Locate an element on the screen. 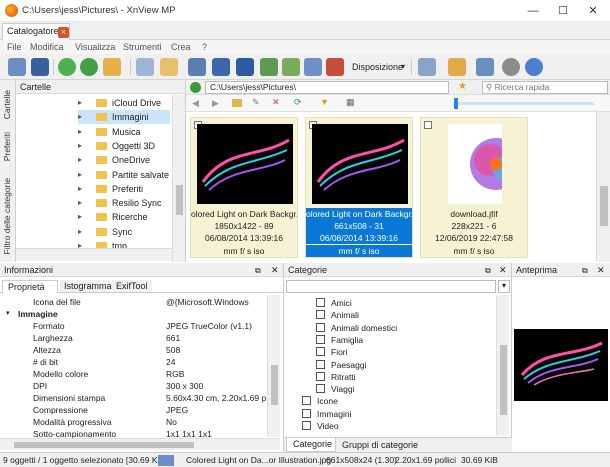  delete-icon: ✕ is located at coordinates (276, 102).